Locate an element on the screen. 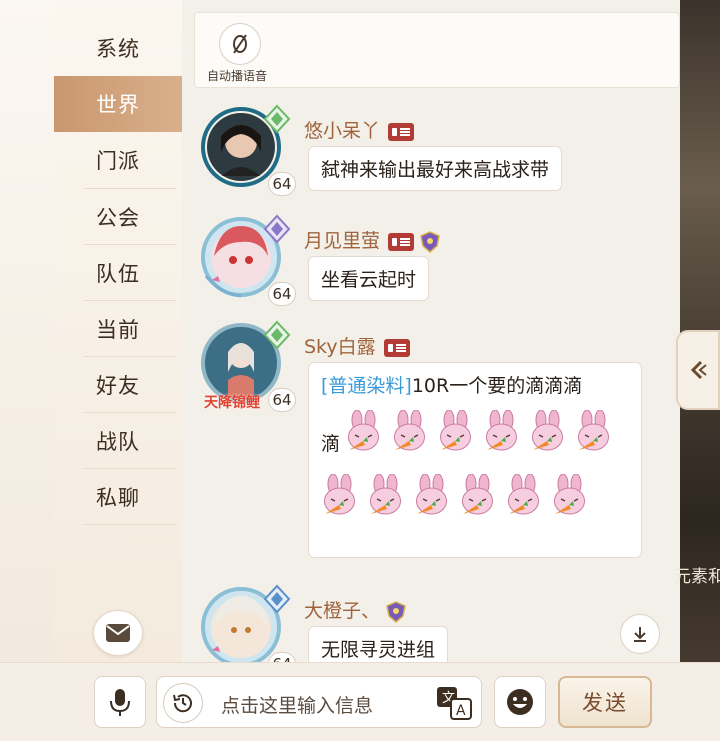 Image resolution: width=720 pixels, height=741 pixels. tab-private: 私聊 is located at coordinates (118, 497).